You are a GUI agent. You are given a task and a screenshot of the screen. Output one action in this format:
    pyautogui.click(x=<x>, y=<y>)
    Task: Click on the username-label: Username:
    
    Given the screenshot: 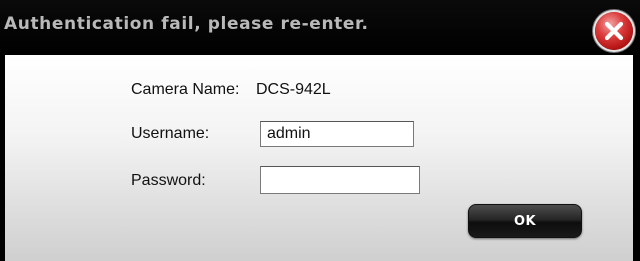 What is the action you would take?
    pyautogui.click(x=170, y=133)
    